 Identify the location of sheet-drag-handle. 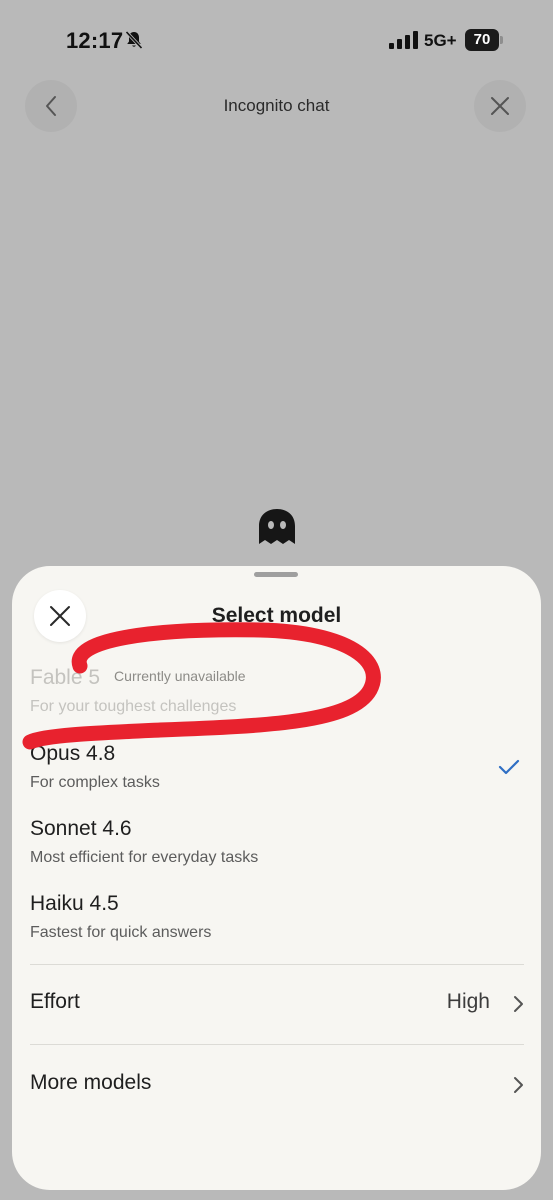
(276, 574).